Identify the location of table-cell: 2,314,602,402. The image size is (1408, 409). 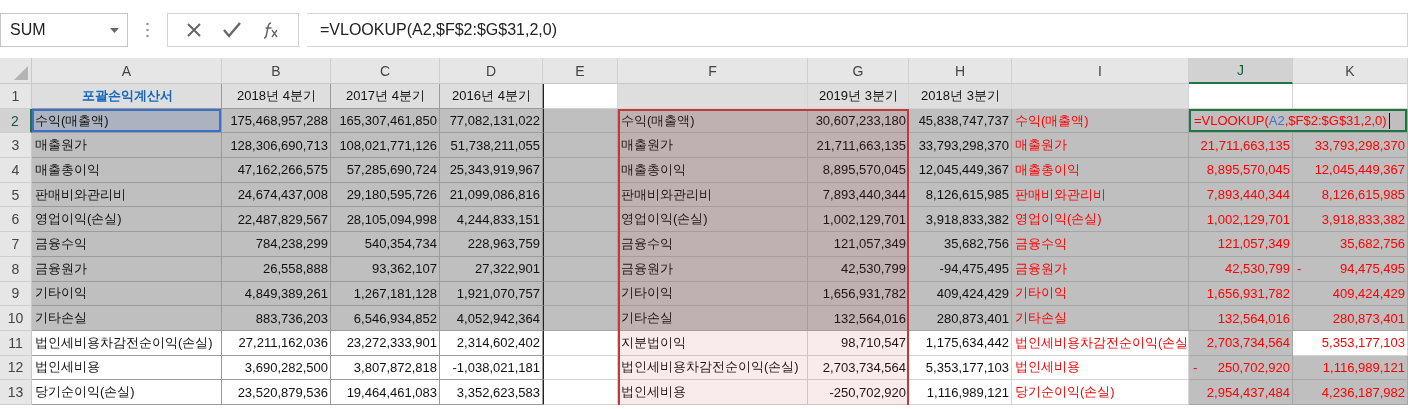
(491, 343).